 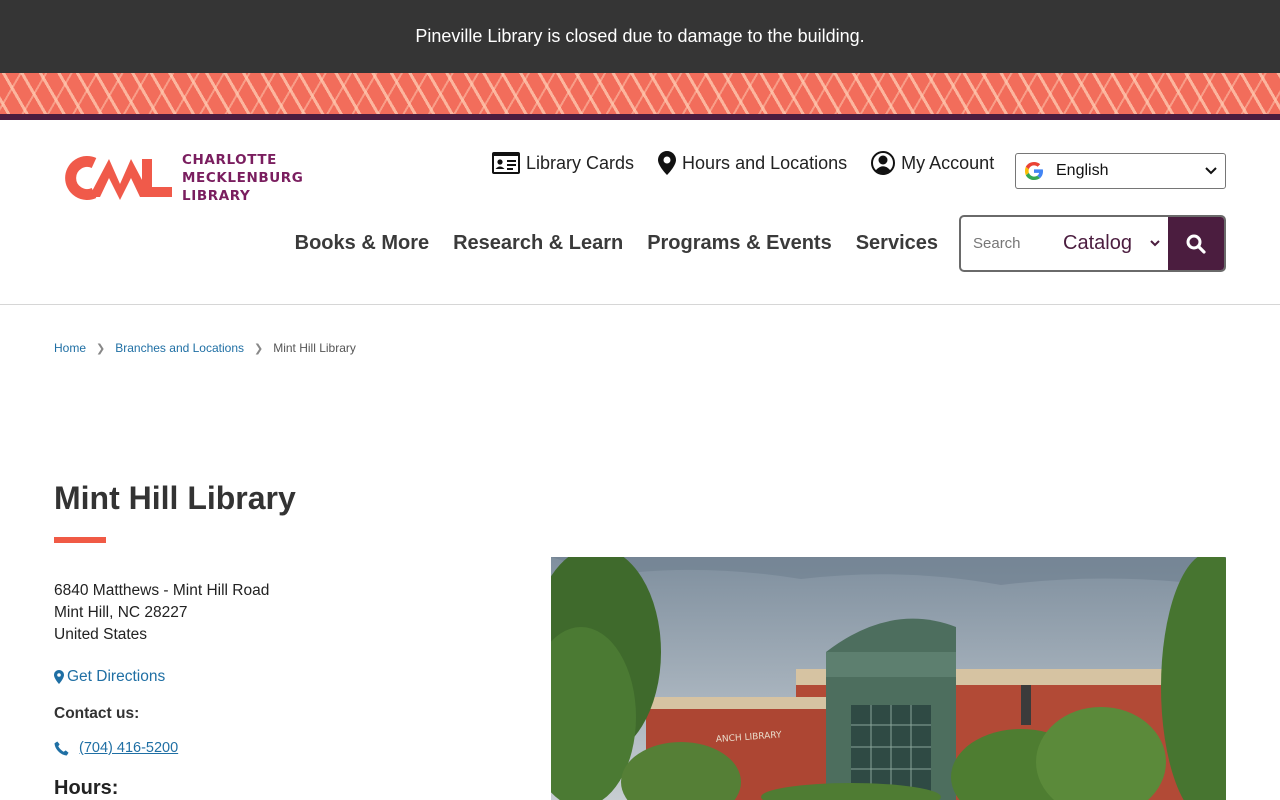 I want to click on breadcrumb-branches: Branches and Locations, so click(x=179, y=348).